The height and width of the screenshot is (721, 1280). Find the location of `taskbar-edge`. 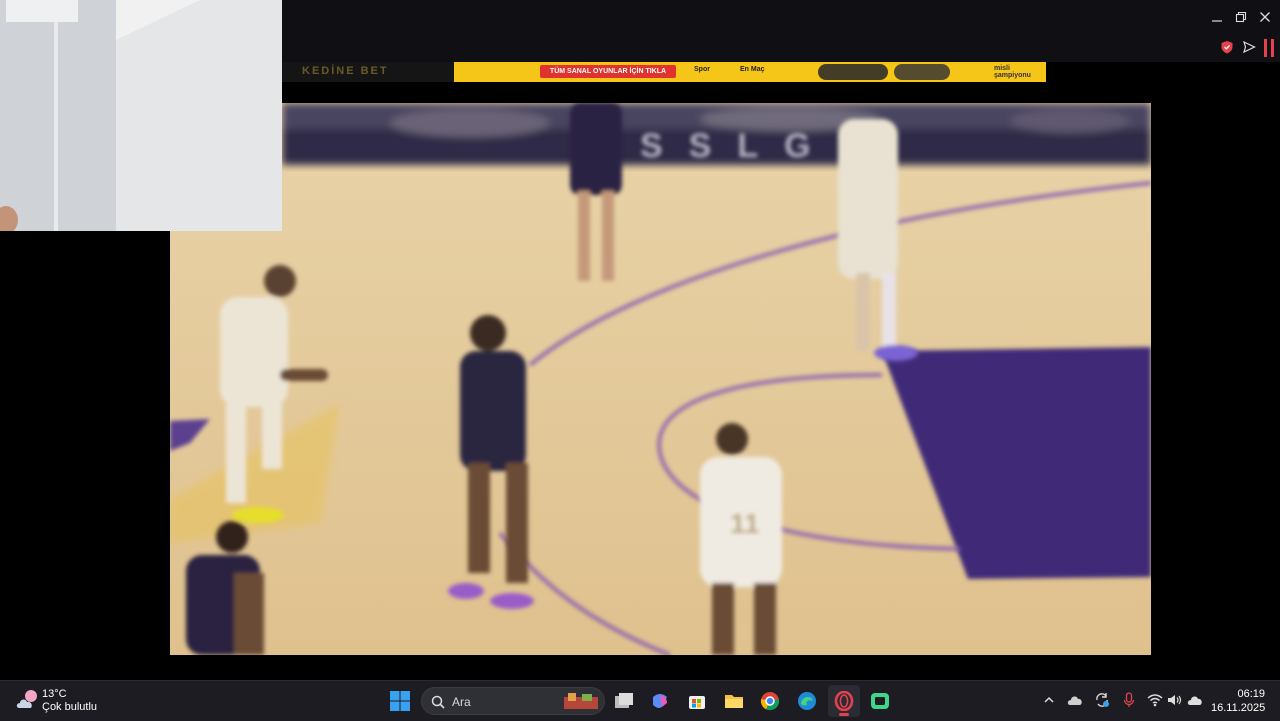

taskbar-edge is located at coordinates (807, 701).